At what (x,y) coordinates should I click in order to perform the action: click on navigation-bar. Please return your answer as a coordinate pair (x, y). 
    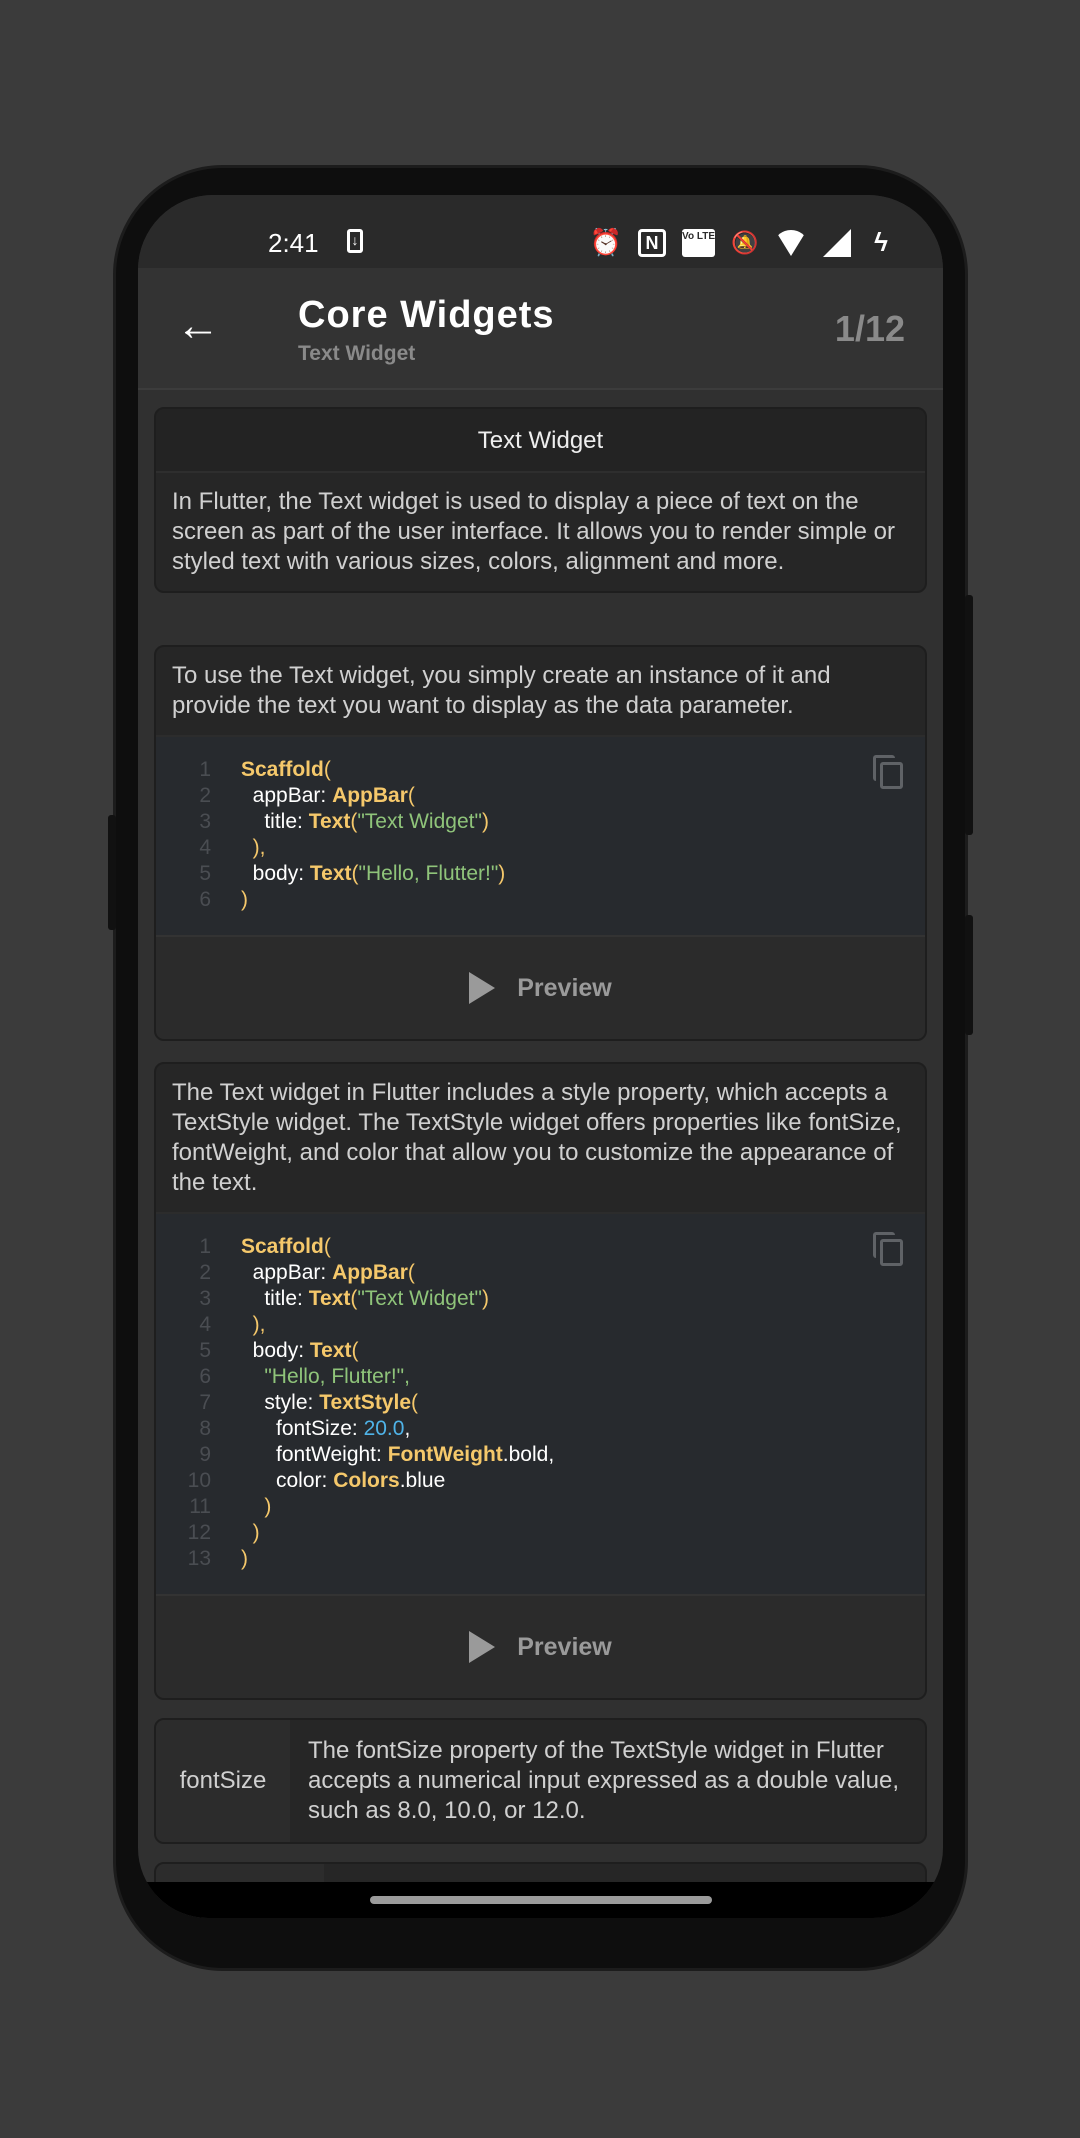
    Looking at the image, I should click on (540, 1900).